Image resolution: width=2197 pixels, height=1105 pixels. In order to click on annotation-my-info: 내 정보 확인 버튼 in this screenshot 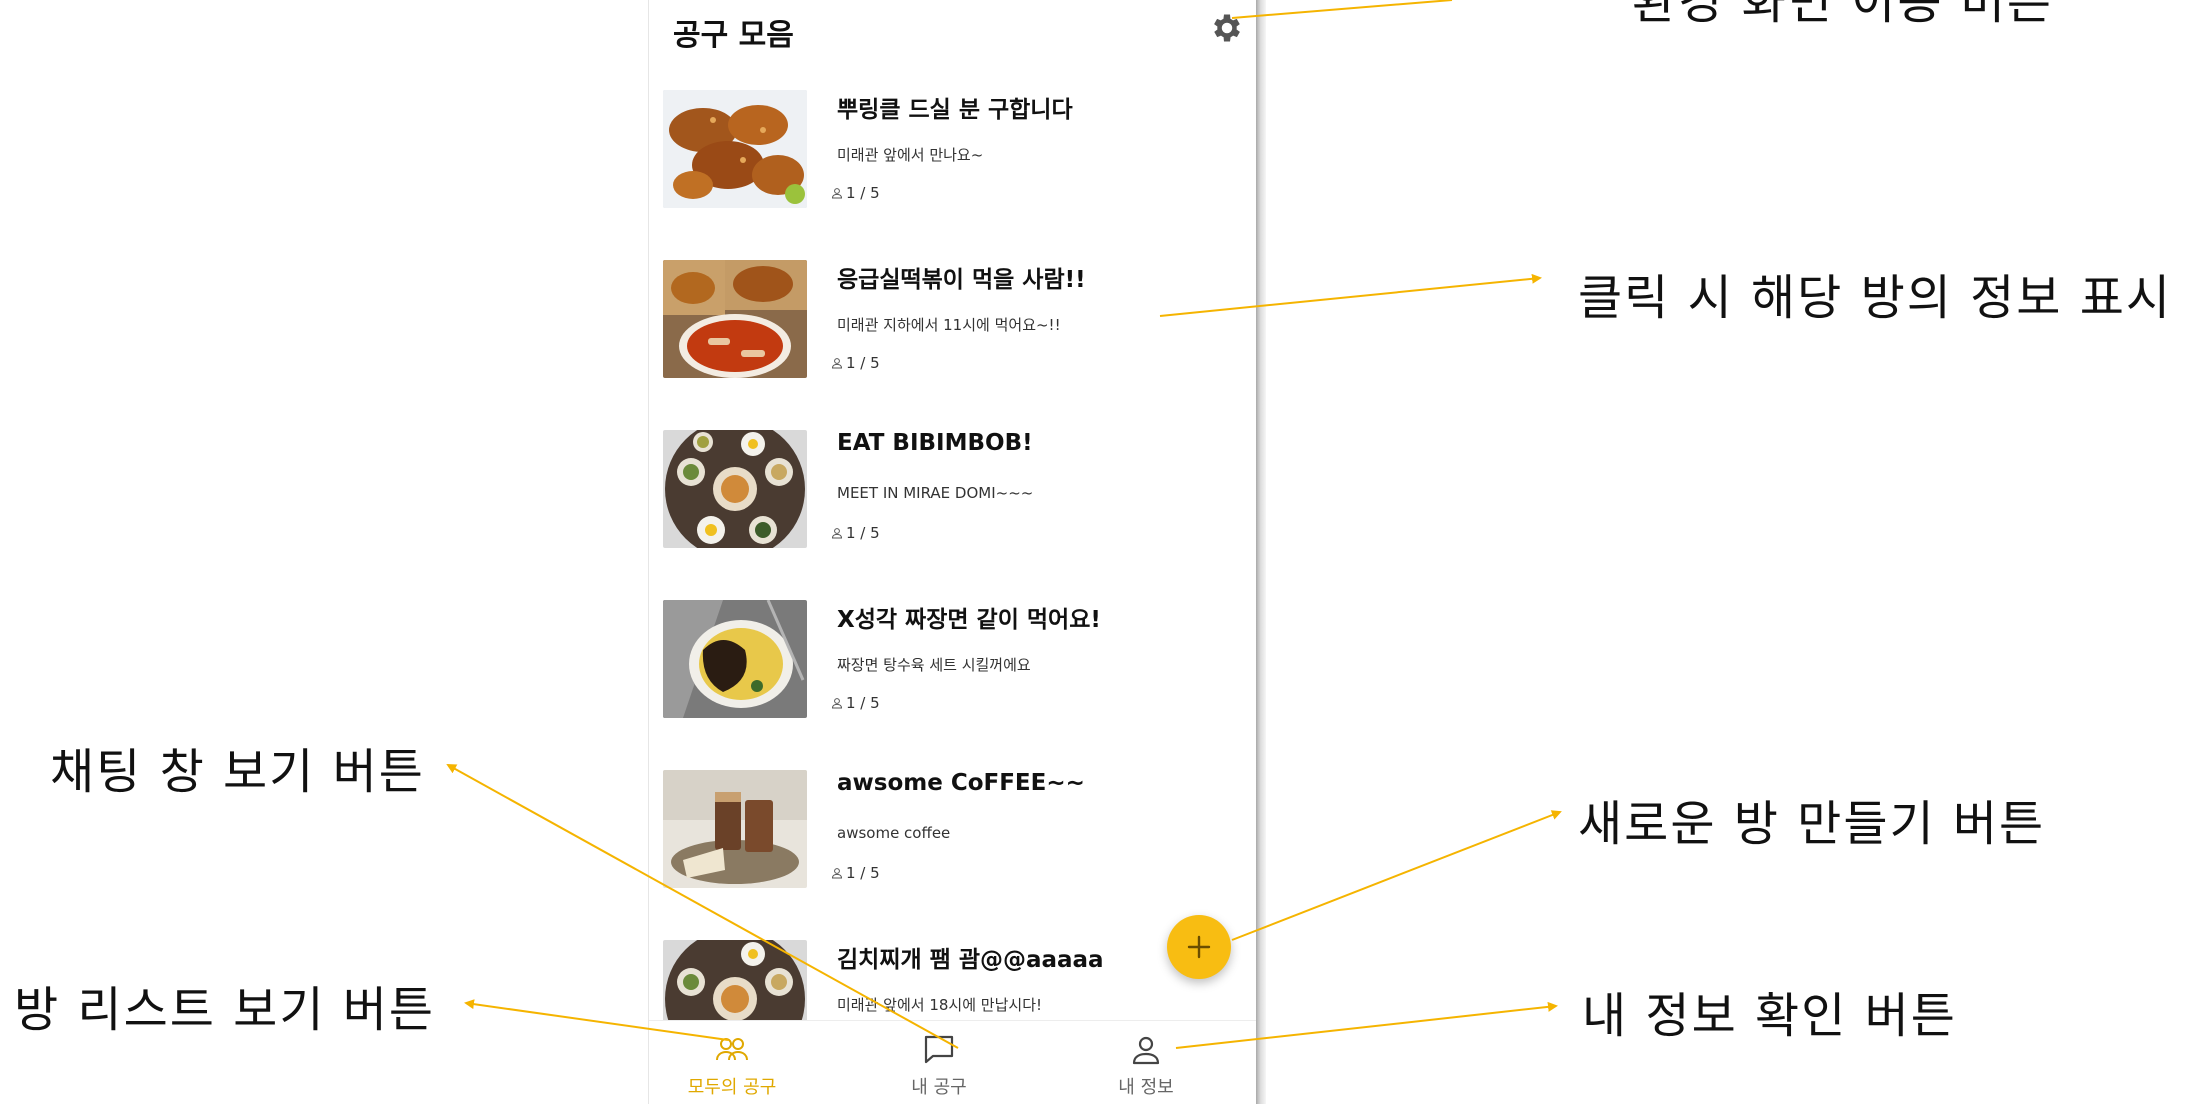, I will do `click(1769, 1016)`.